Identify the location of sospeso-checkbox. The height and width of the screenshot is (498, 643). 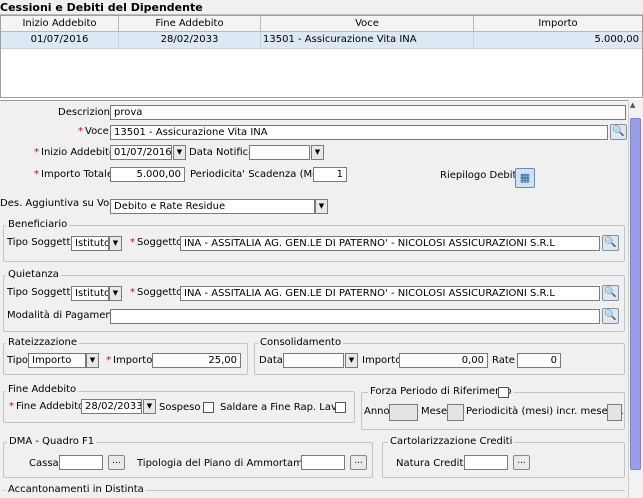
(208, 407).